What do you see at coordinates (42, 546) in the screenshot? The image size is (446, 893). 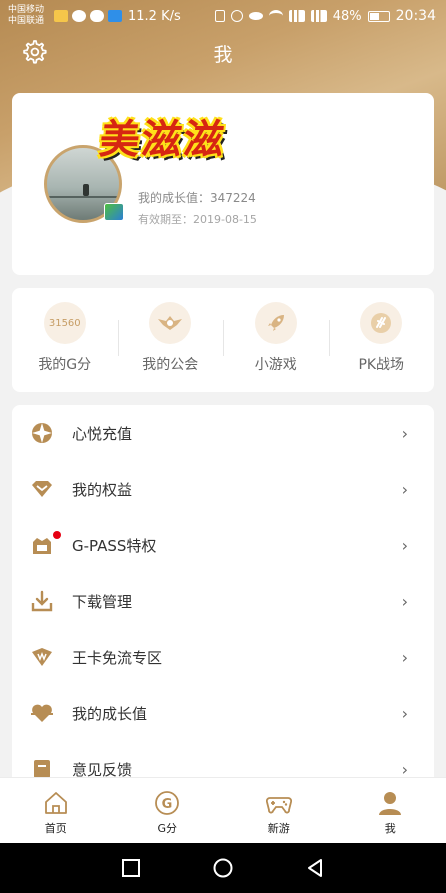 I see `gpass-icon` at bounding box center [42, 546].